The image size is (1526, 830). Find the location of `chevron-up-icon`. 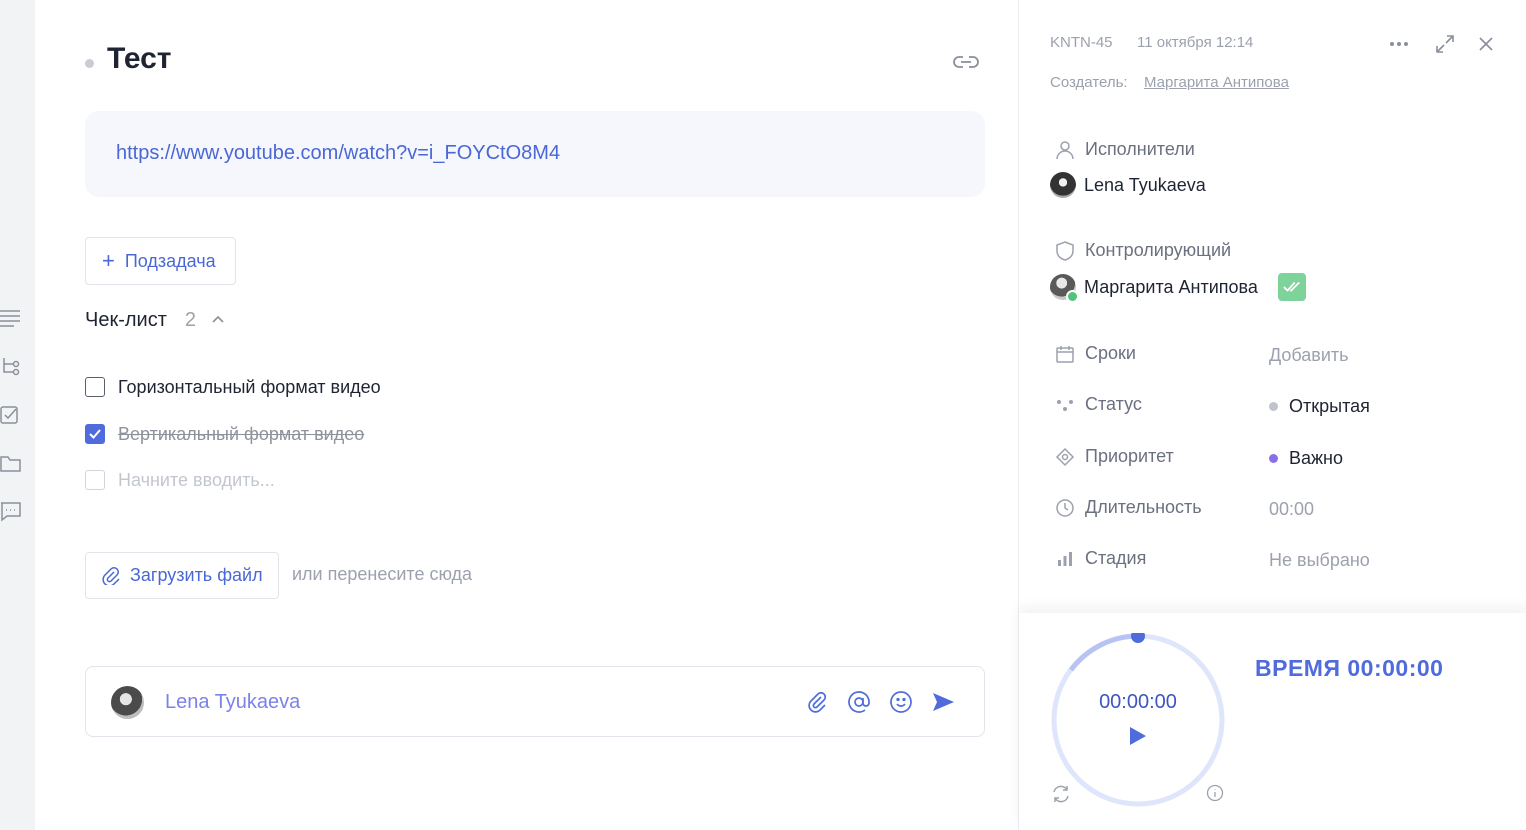

chevron-up-icon is located at coordinates (218, 320).